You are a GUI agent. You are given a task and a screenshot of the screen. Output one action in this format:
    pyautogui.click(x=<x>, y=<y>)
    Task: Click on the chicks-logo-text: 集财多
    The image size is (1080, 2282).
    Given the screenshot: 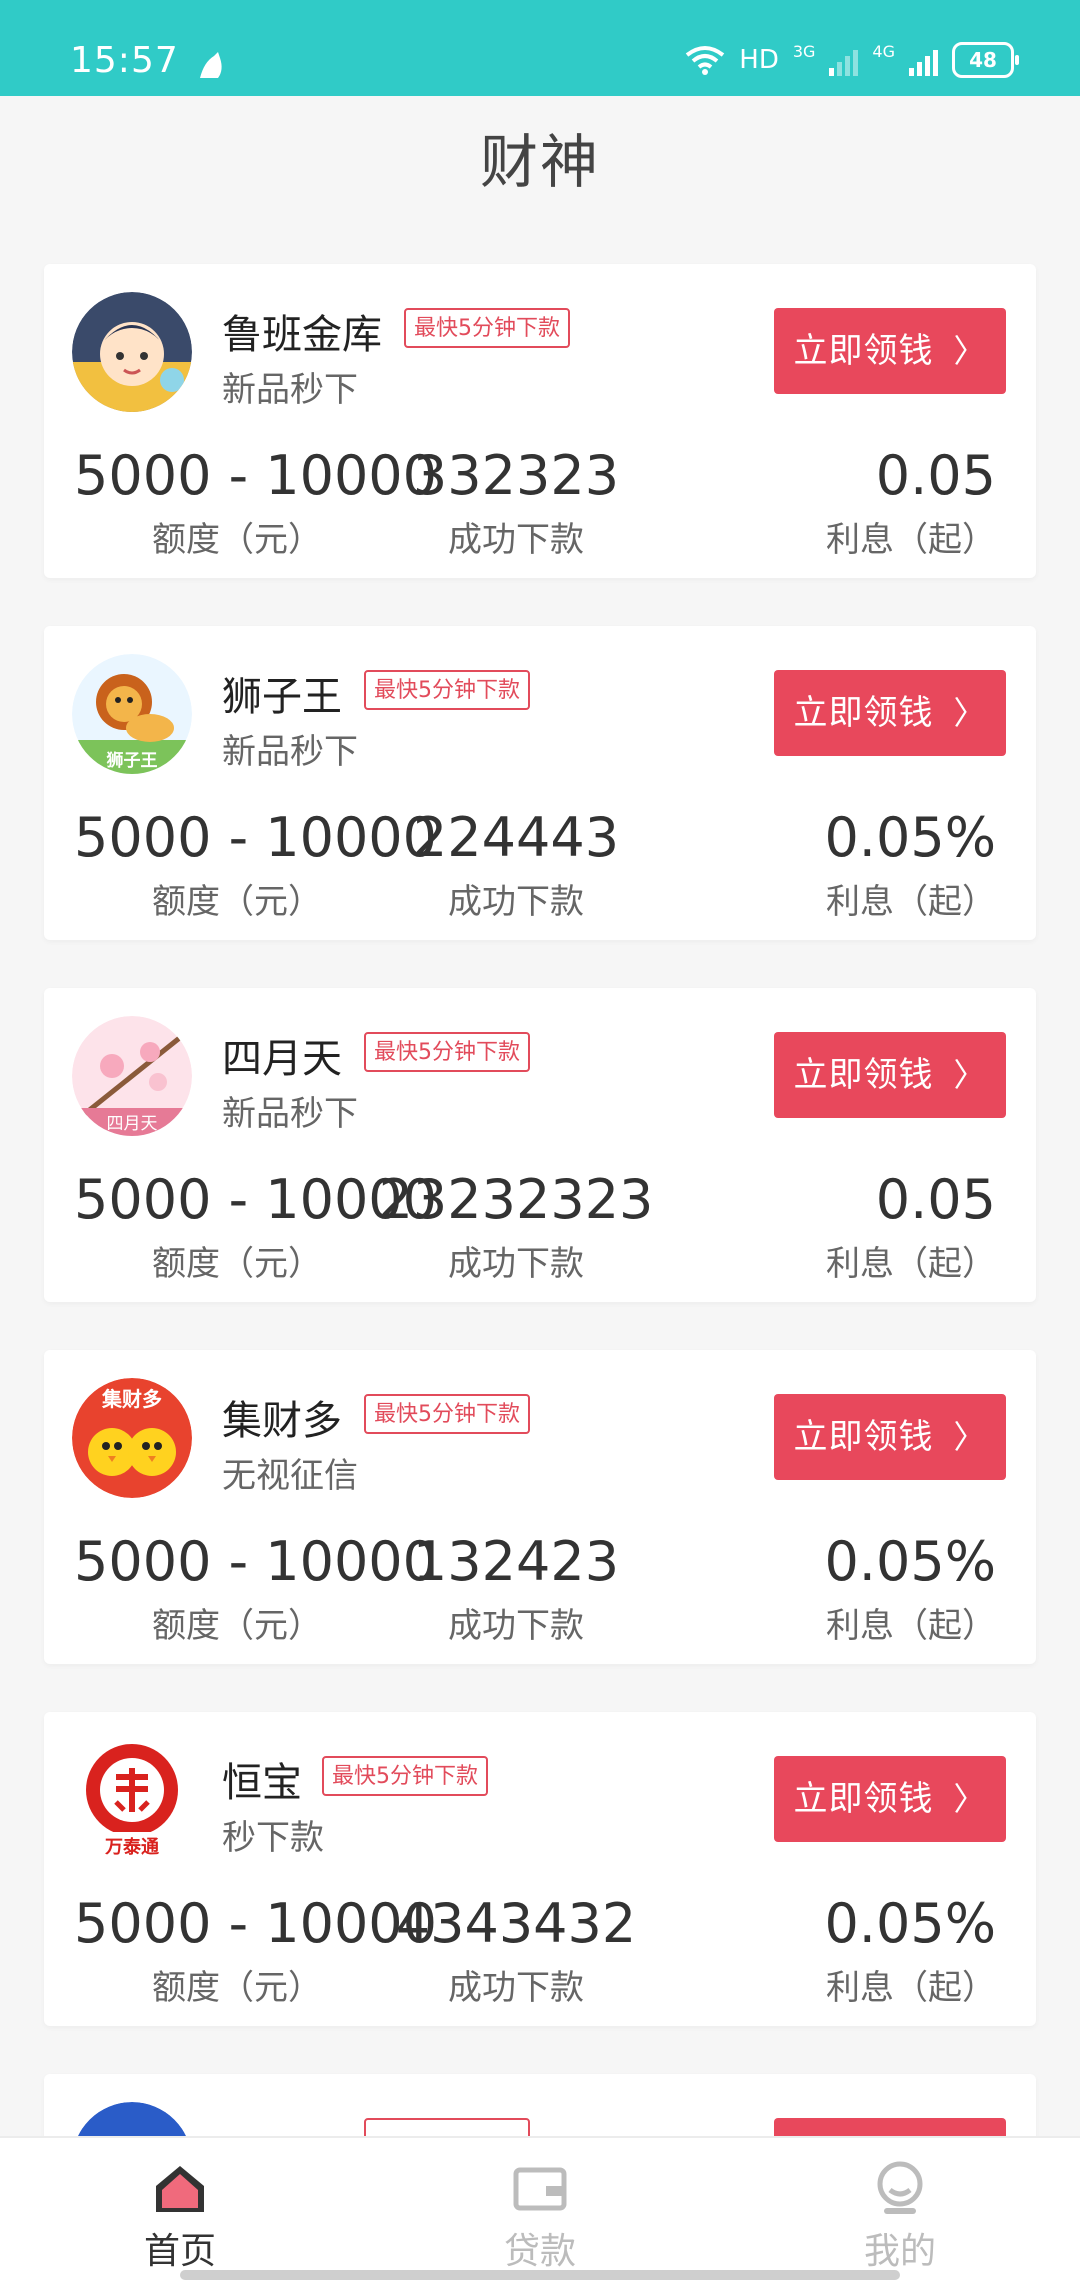 What is the action you would take?
    pyautogui.click(x=131, y=1399)
    